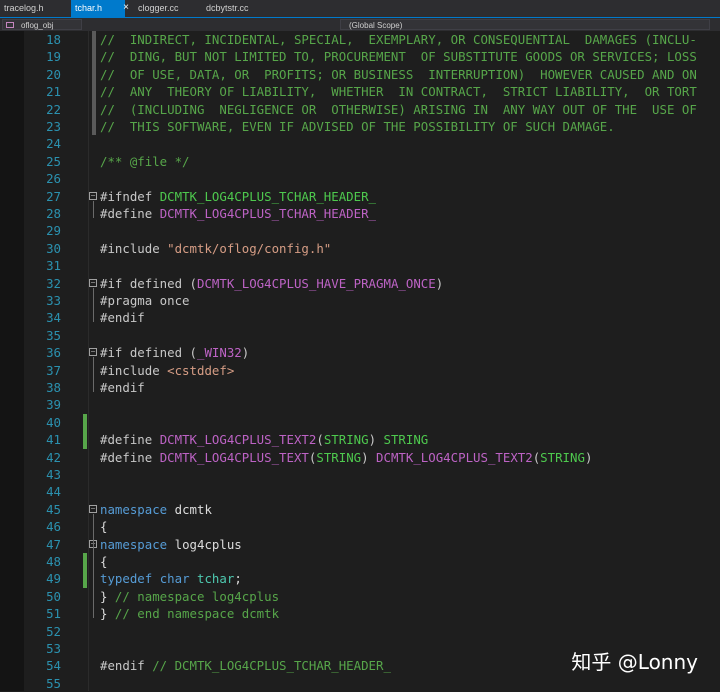 This screenshot has height=692, width=720. Describe the element at coordinates (53, 161) in the screenshot. I see `line-number: 25` at that location.